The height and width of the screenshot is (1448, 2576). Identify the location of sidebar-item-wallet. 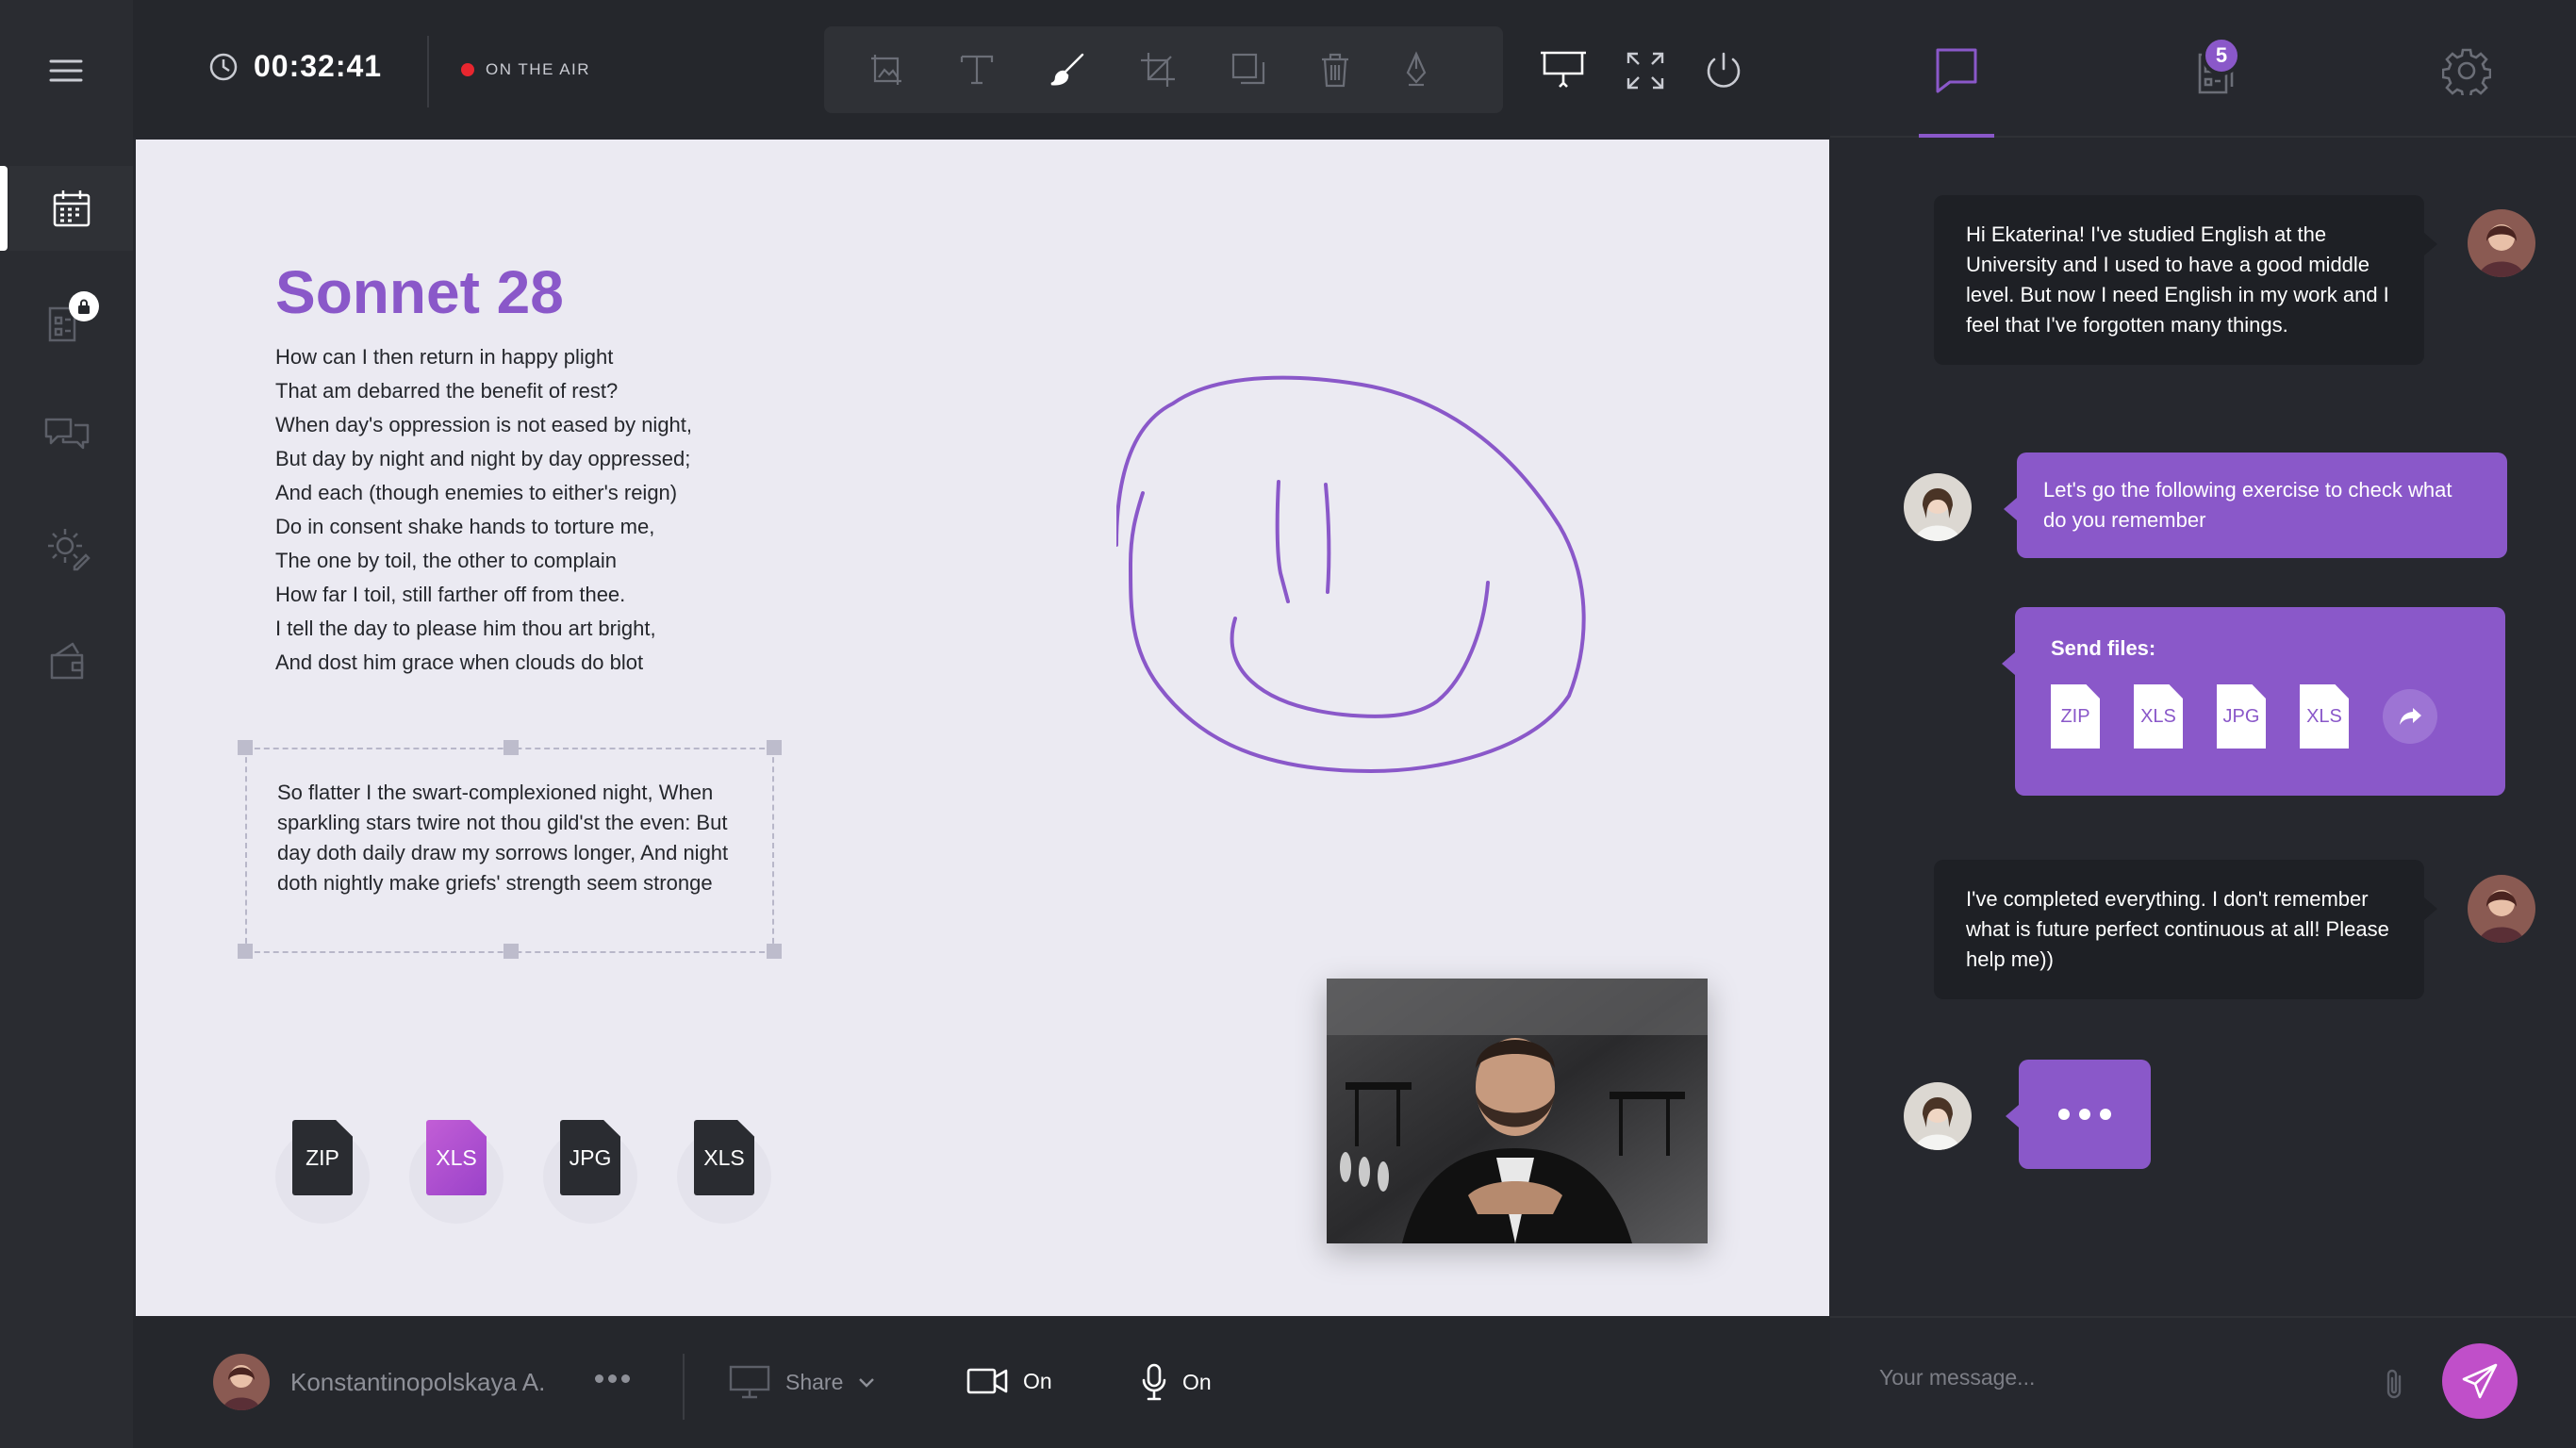
(66, 660).